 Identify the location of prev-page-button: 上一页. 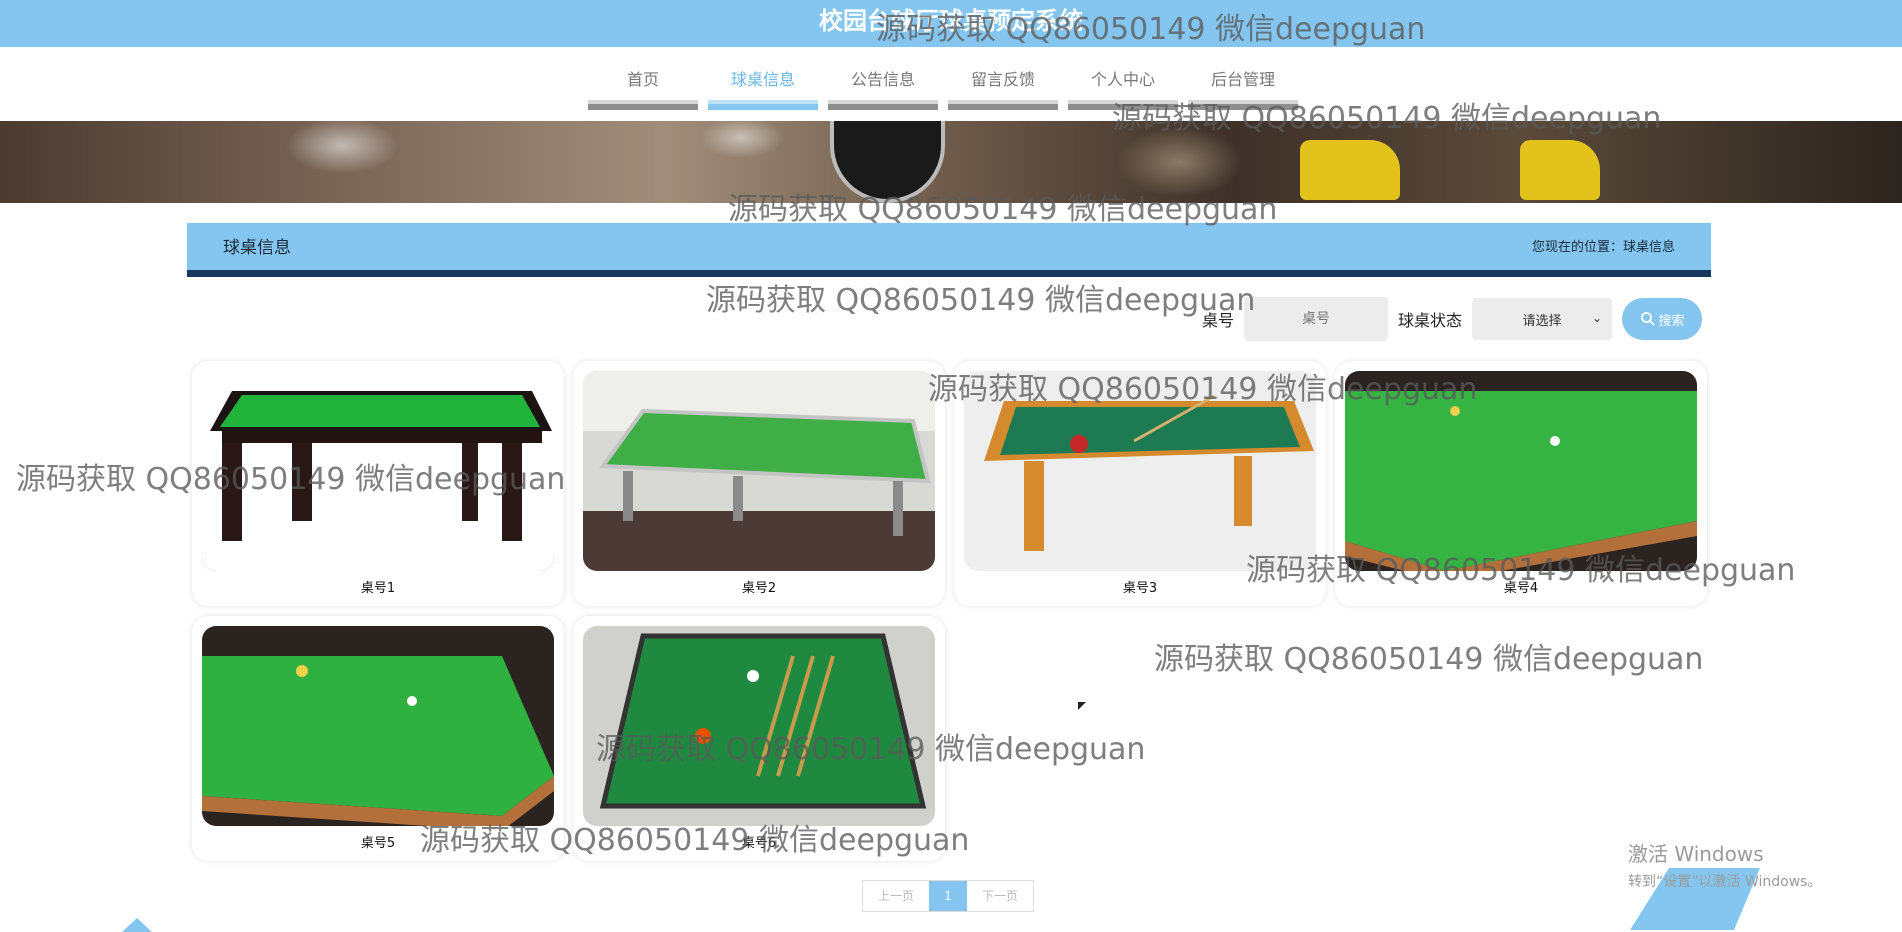
(896, 896).